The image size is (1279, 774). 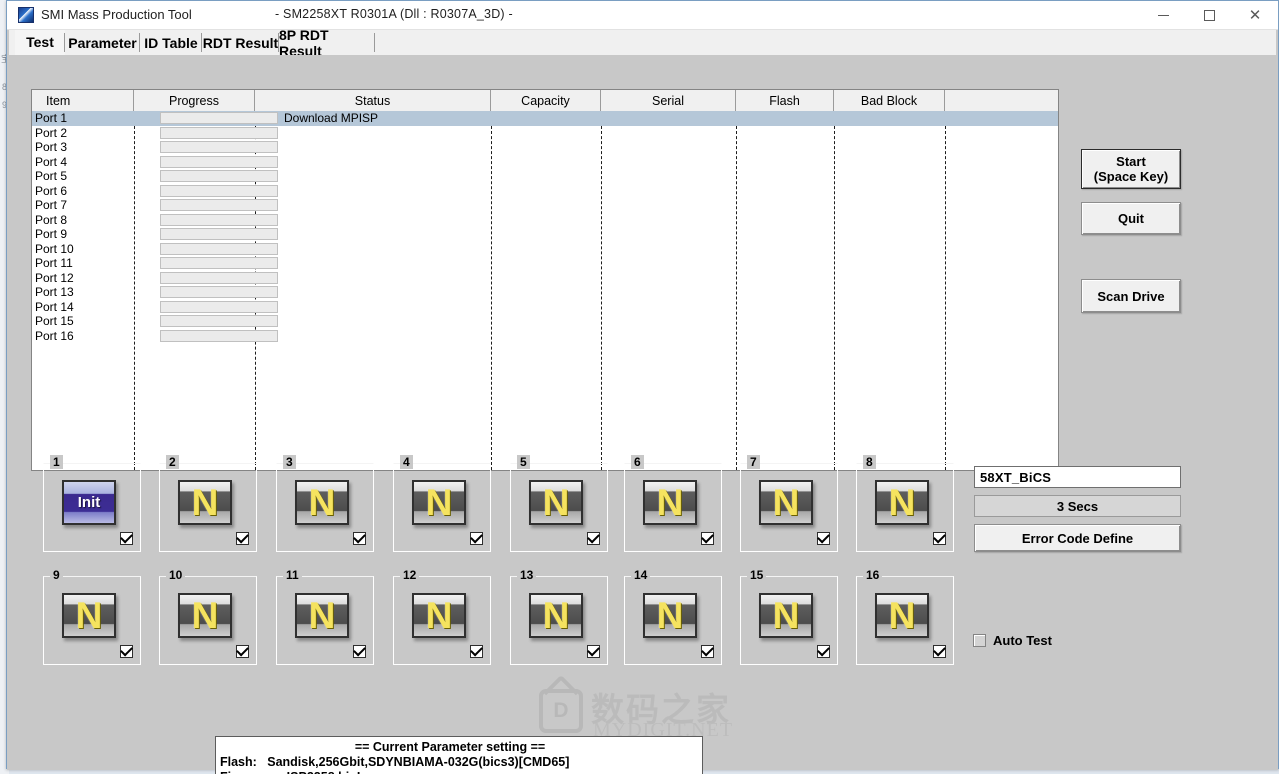 What do you see at coordinates (1077, 477) in the screenshot?
I see `preset-select: 58XT_BiCS` at bounding box center [1077, 477].